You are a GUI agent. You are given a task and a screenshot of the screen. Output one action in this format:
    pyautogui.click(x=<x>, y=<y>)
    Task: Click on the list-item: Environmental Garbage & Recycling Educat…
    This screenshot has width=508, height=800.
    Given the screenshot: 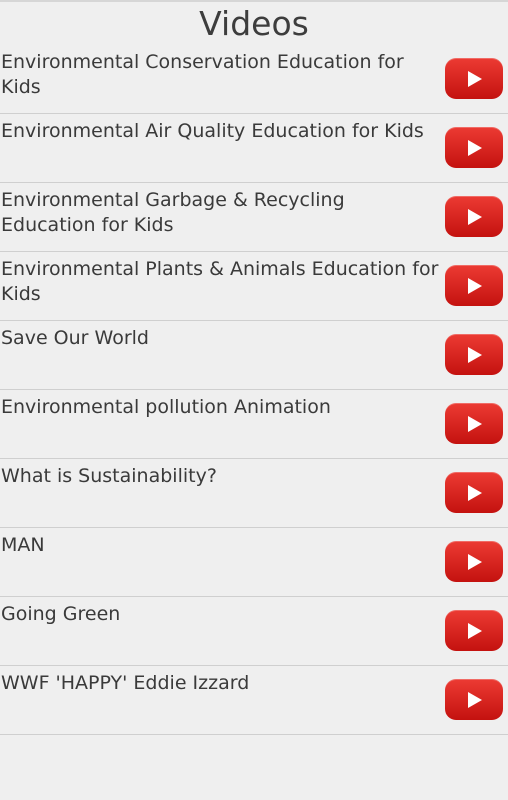 What is the action you would take?
    pyautogui.click(x=254, y=217)
    